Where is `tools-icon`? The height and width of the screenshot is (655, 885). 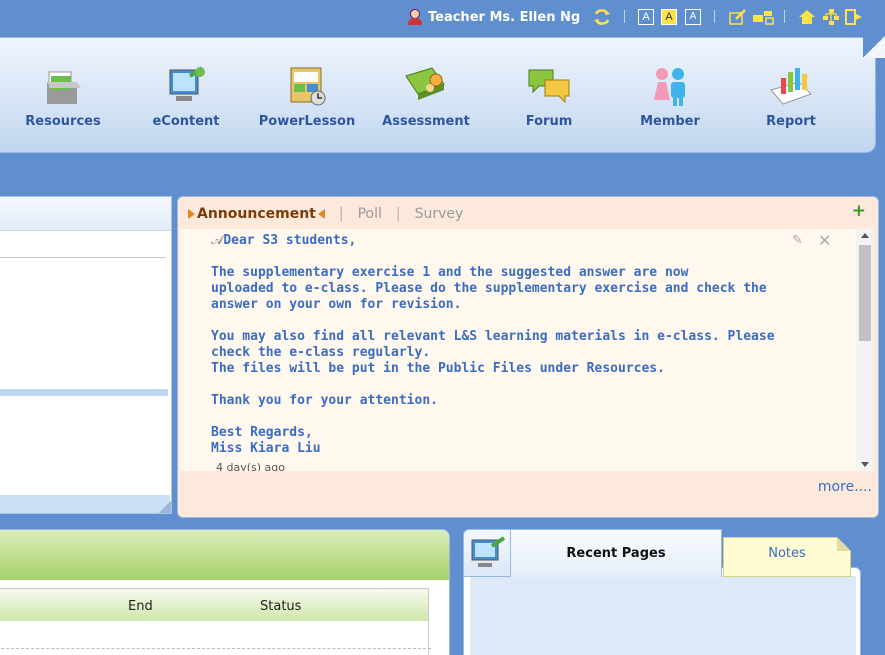 tools-icon is located at coordinates (763, 17).